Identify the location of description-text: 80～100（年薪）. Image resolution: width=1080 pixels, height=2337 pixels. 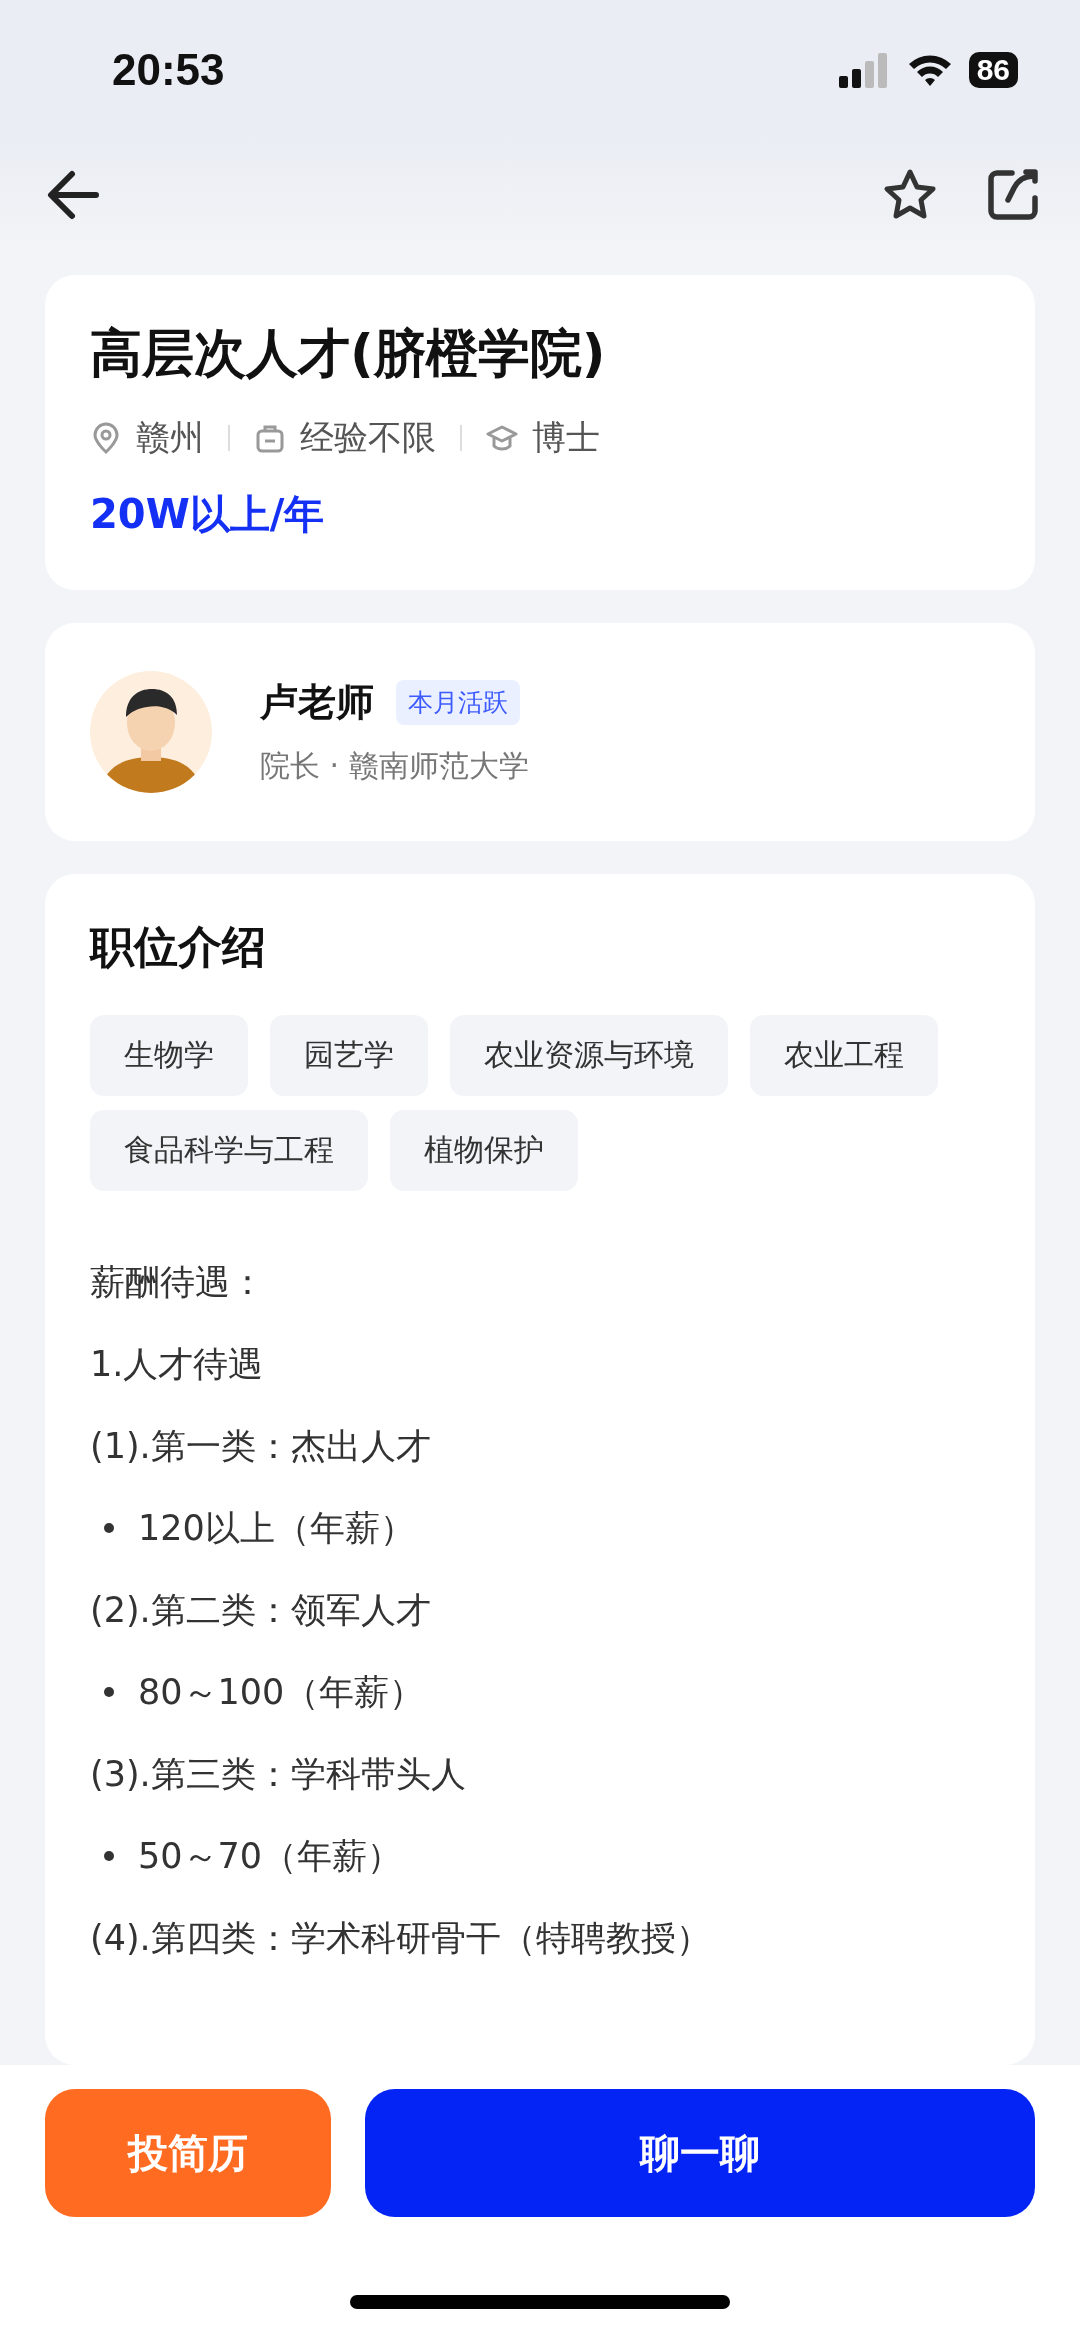
(281, 1692).